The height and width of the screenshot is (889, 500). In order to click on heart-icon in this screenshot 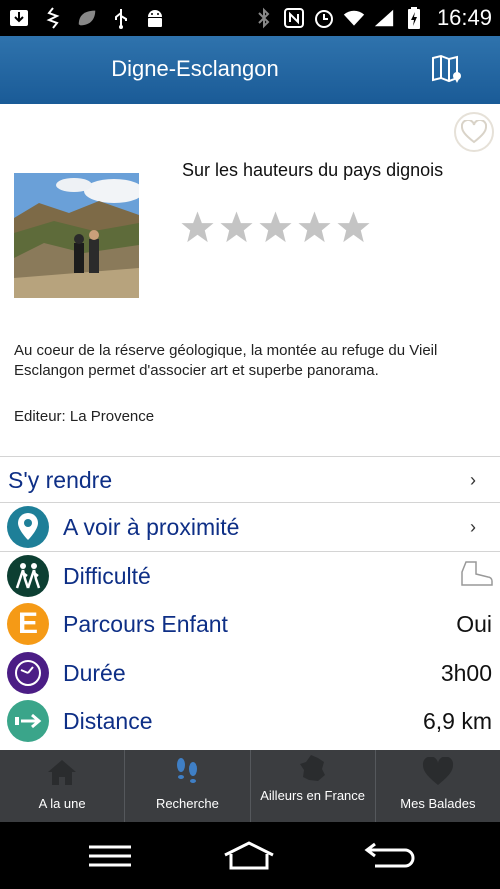, I will do `click(438, 772)`.